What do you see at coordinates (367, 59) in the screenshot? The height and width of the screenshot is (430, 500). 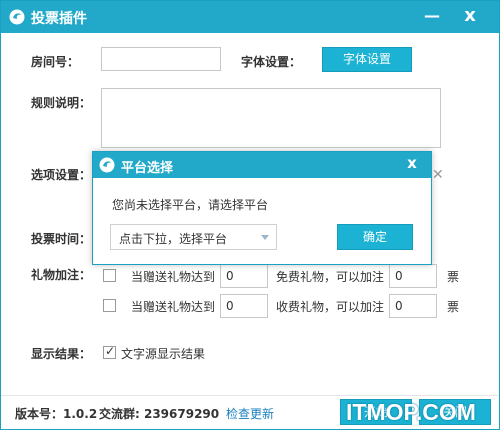 I see `font-settings-button: 字体设置` at bounding box center [367, 59].